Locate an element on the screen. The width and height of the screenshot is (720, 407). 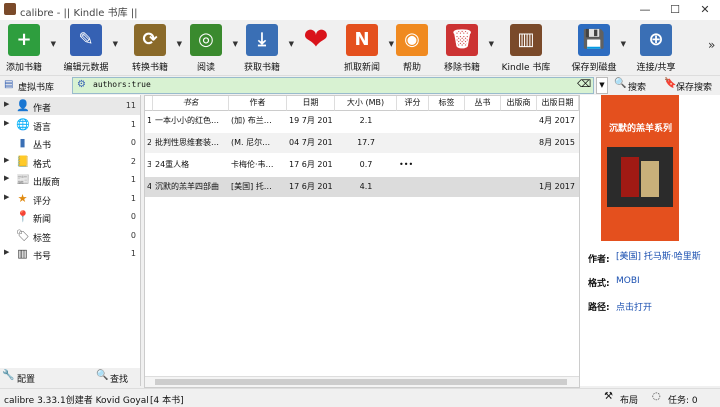
tag-category-1: ▶ 🌐 语言 1 is located at coordinates (70, 125).